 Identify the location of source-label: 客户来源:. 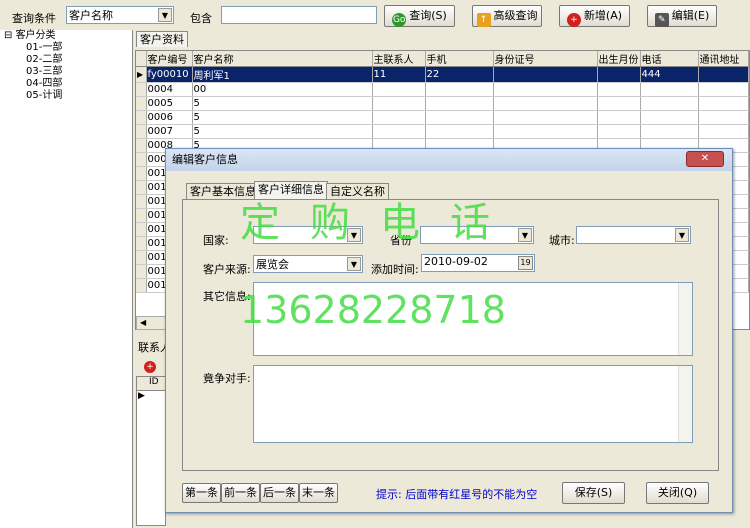
(227, 269).